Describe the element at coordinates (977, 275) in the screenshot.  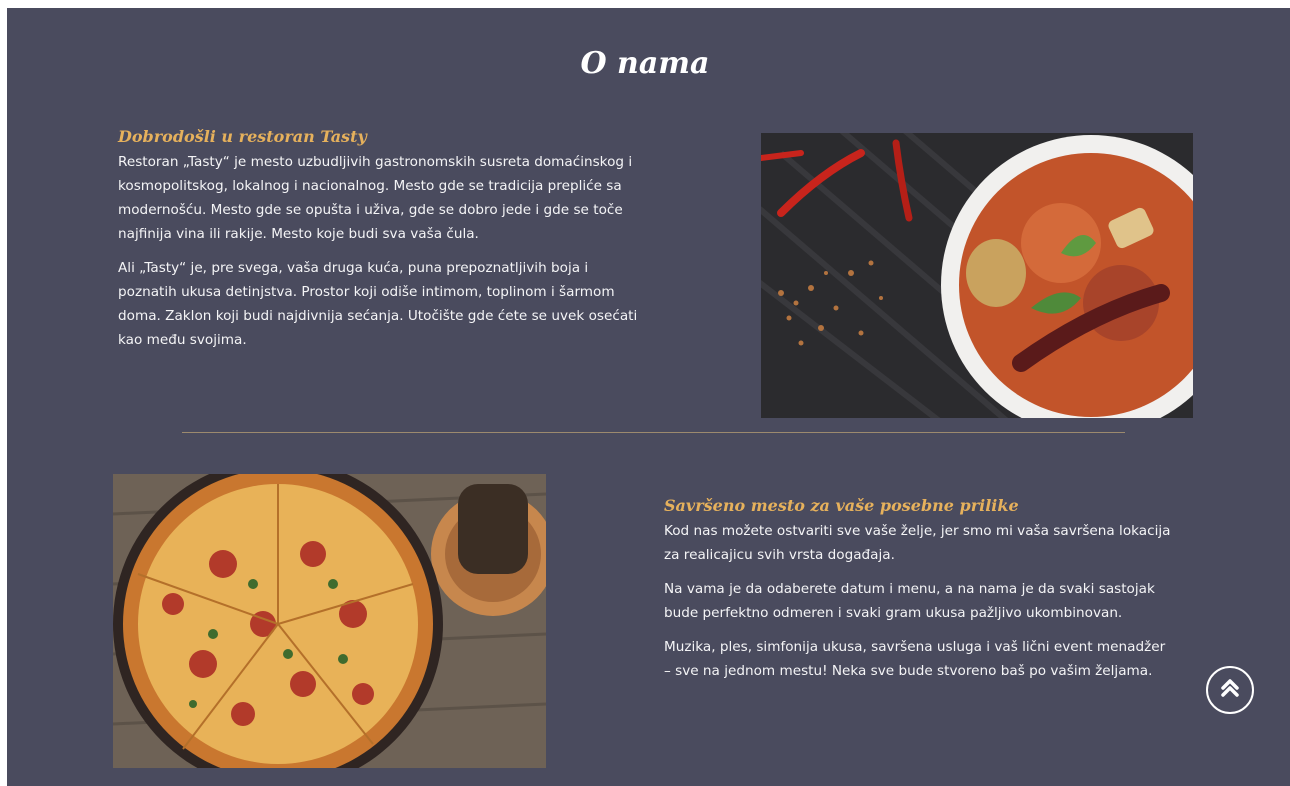
I see `curry-photo` at that location.